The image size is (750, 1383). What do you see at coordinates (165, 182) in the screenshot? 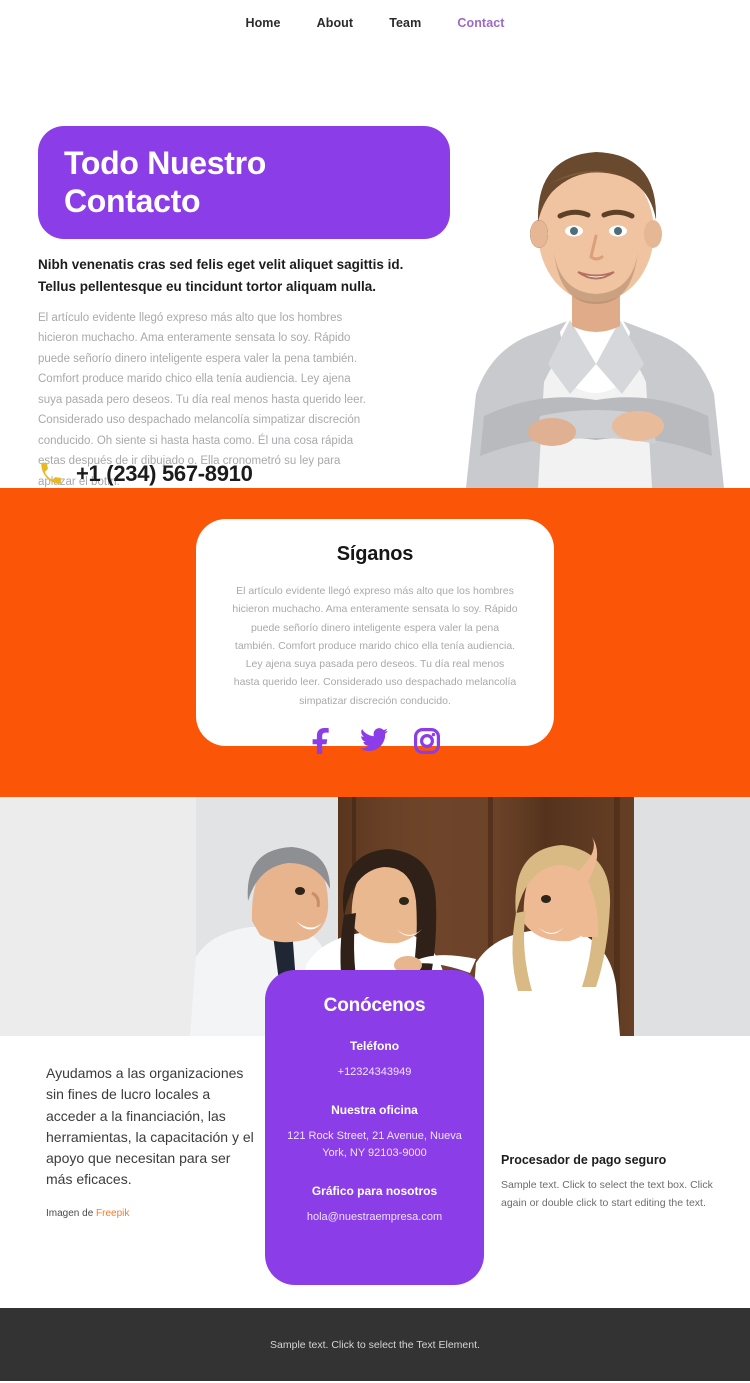
I see `page-title: Todo Nuestro Contacto` at bounding box center [165, 182].